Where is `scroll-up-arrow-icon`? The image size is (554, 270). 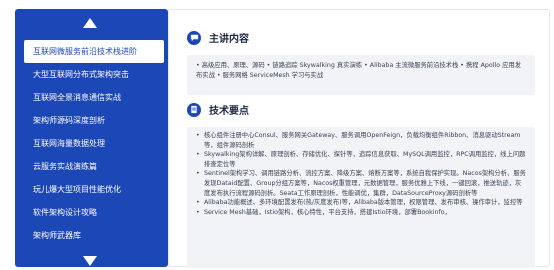
scroll-up-arrow-icon is located at coordinates (90, 23).